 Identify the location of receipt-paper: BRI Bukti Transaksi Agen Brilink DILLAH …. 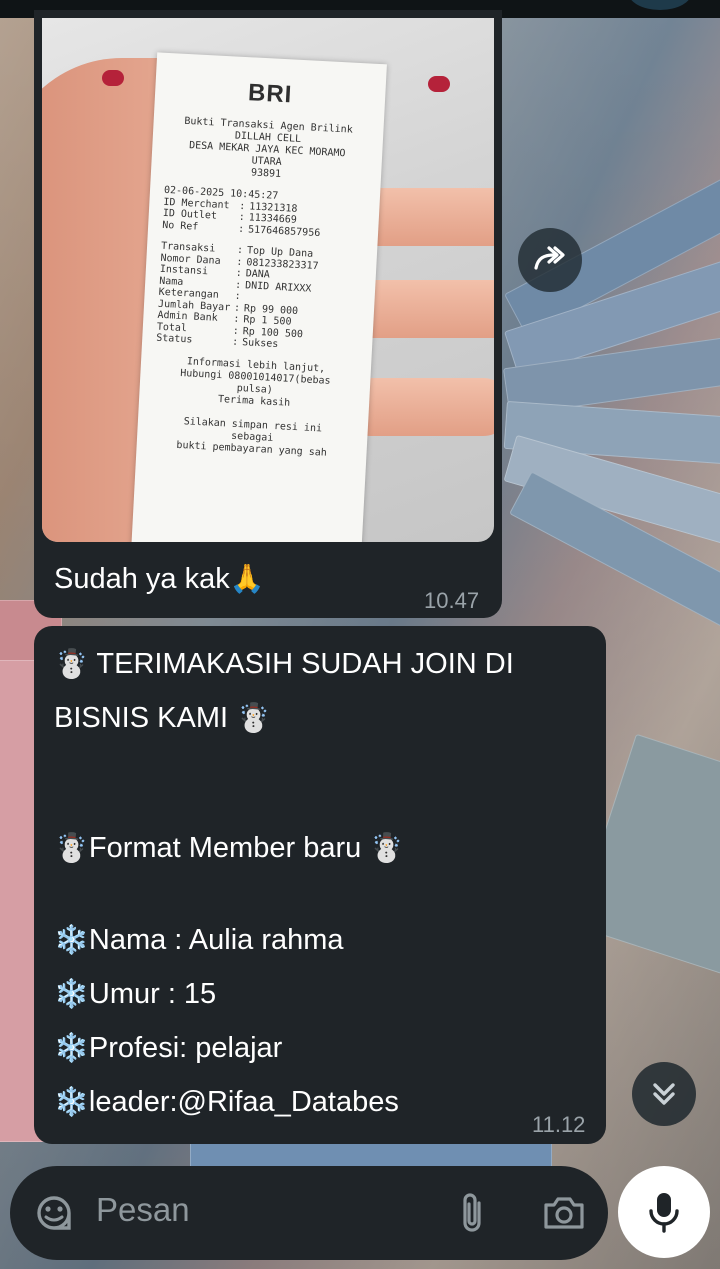
(259, 297).